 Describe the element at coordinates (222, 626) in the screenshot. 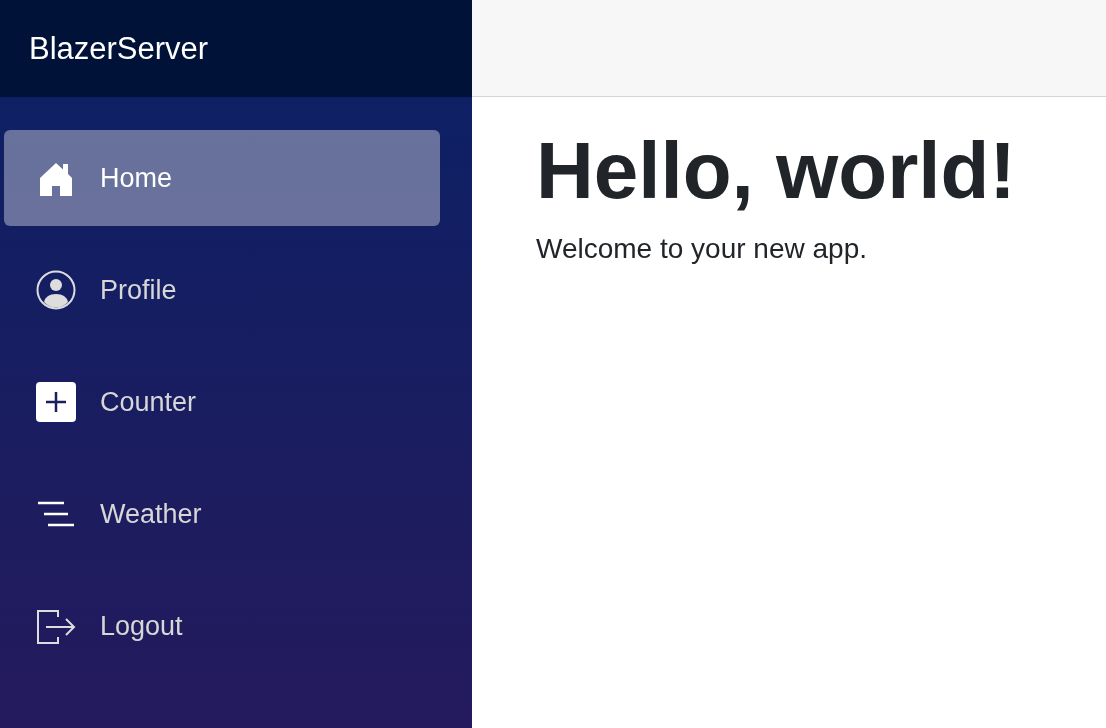

I see `nav-link: Logout` at that location.